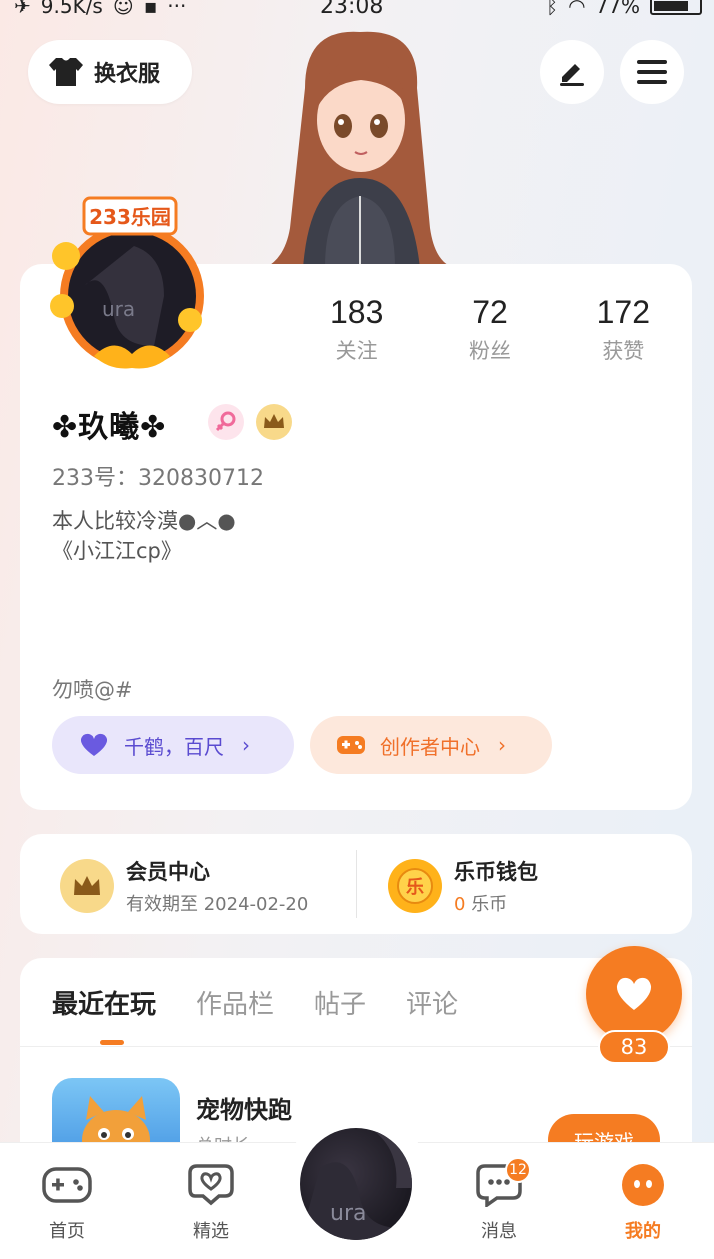  I want to click on game-name: 宠物快跑, so click(244, 1110).